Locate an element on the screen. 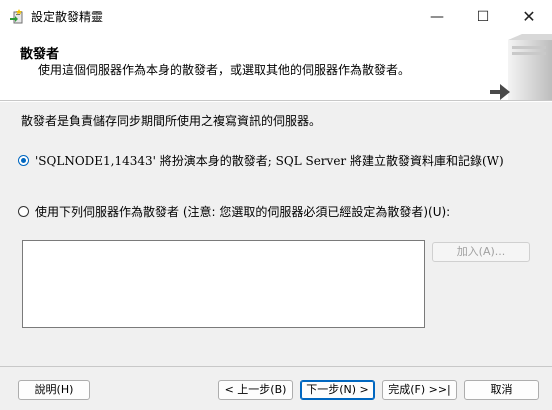 This screenshot has width=552, height=410. minimize-button: — is located at coordinates (437, 17).